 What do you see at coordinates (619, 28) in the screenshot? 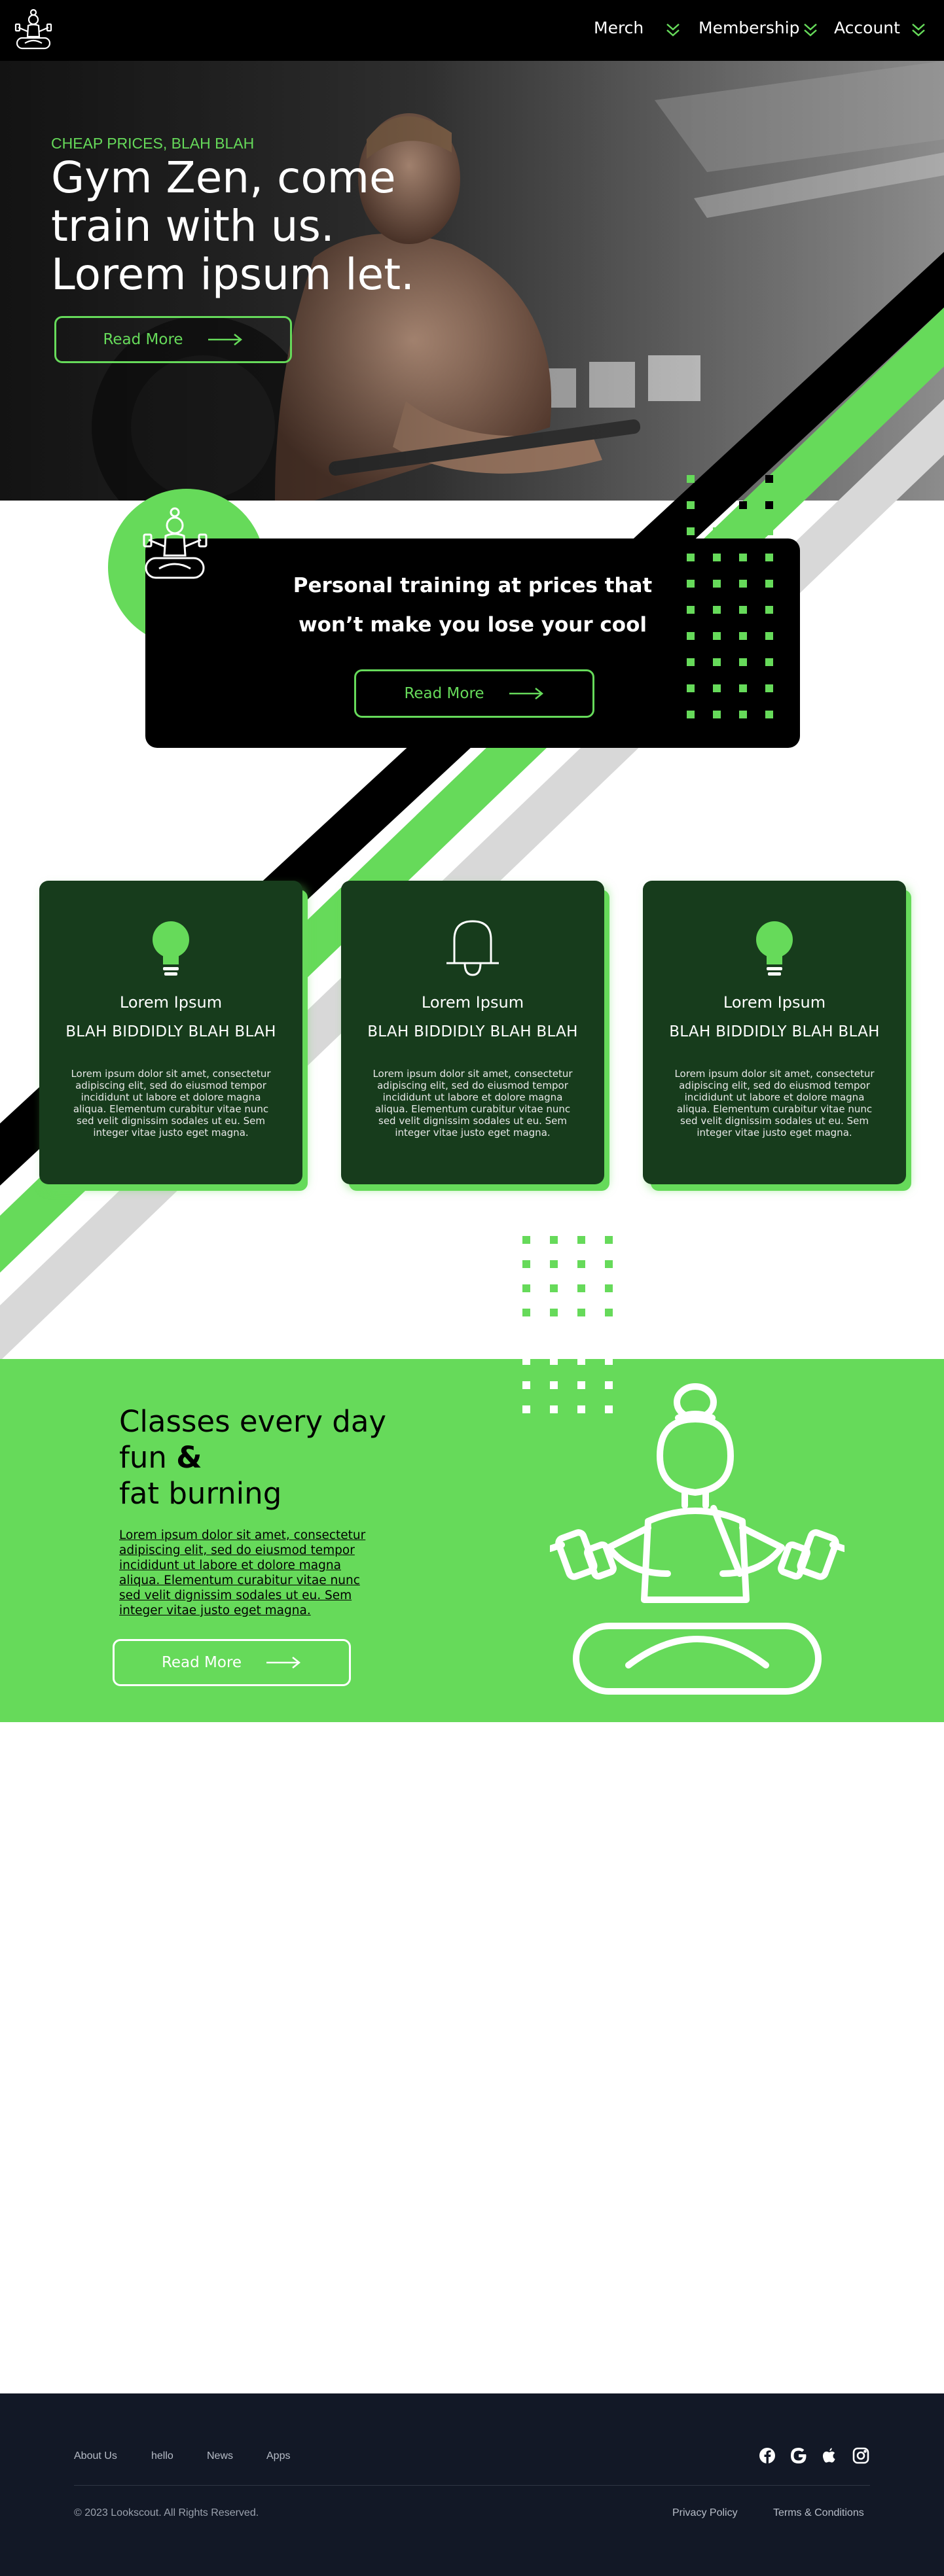
I see `nav-item-merch: Merch` at bounding box center [619, 28].